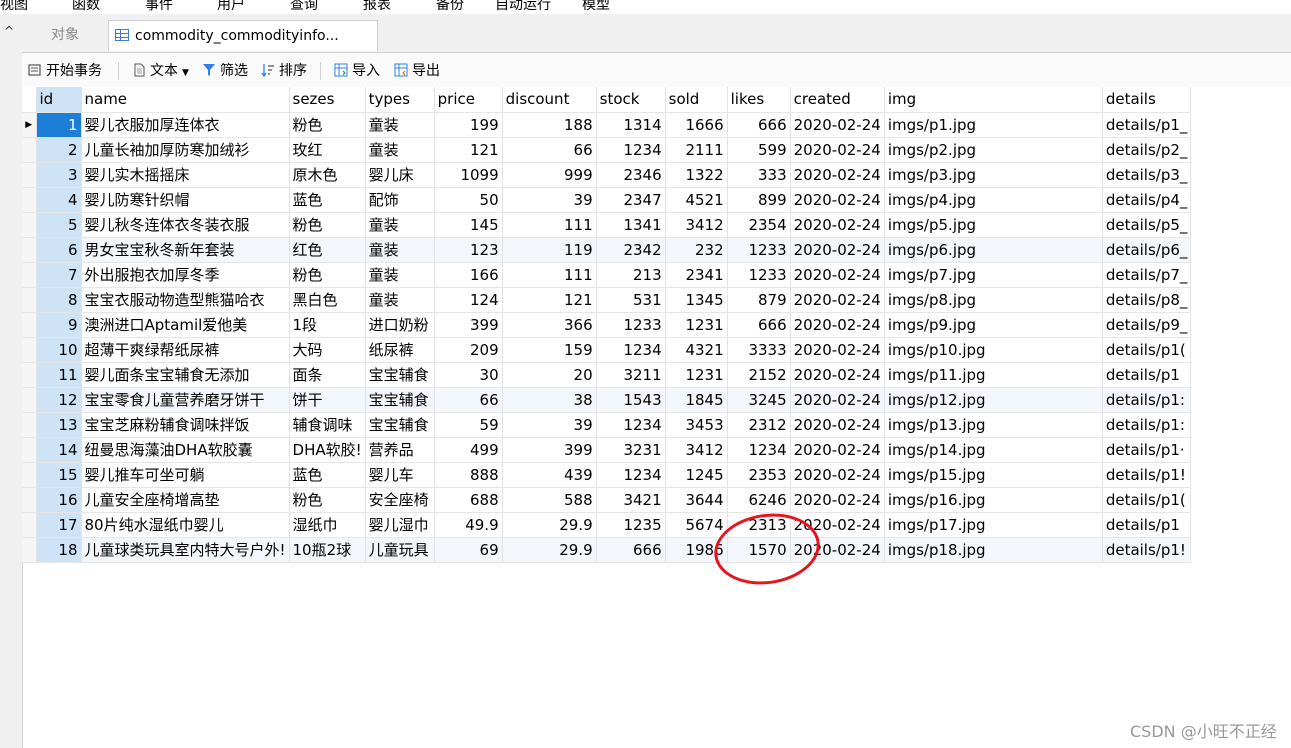 Image resolution: width=1291 pixels, height=748 pixels. What do you see at coordinates (696, 175) in the screenshot?
I see `cell-sold: 1322` at bounding box center [696, 175].